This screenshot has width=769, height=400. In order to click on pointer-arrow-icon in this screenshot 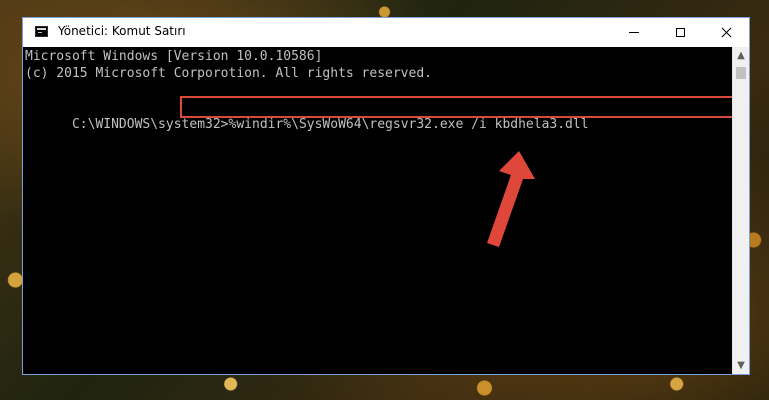, I will do `click(511, 199)`.